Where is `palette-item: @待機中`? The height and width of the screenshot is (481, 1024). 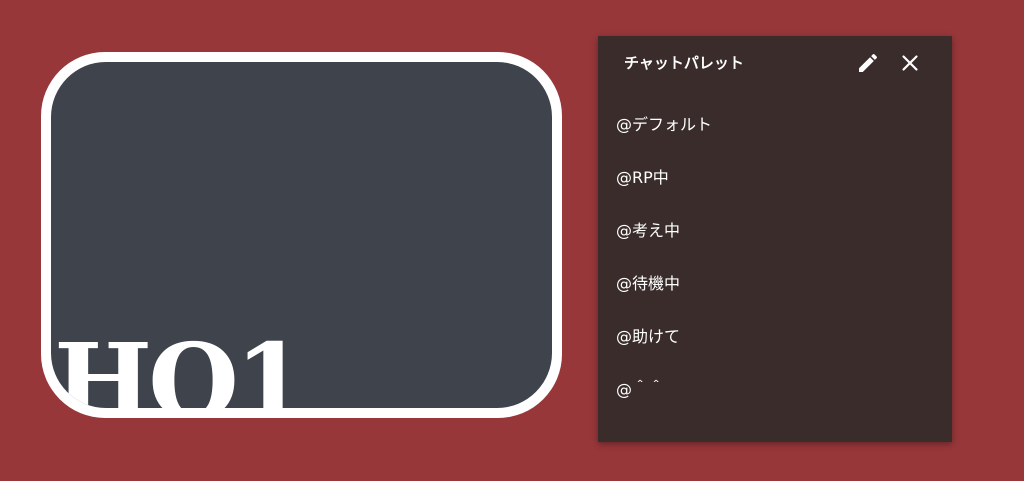 palette-item: @待機中 is located at coordinates (775, 291).